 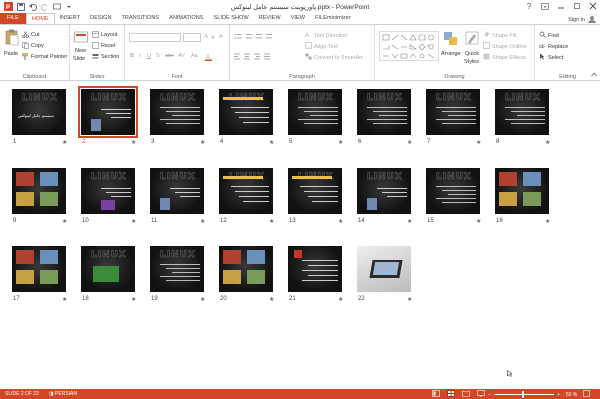 What do you see at coordinates (453, 112) in the screenshot?
I see `slide-thumbnail-7: LINUX` at bounding box center [453, 112].